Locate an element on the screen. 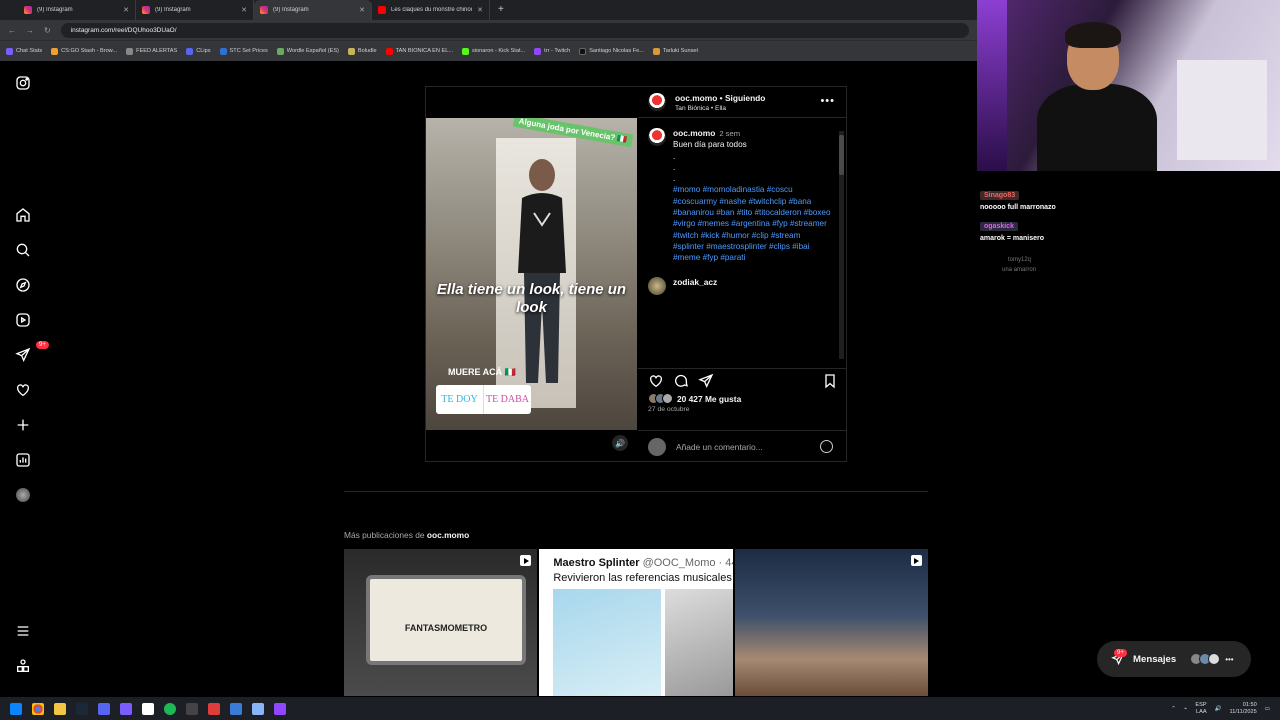 The width and height of the screenshot is (1280, 720). emoji-icon is located at coordinates (826, 446).